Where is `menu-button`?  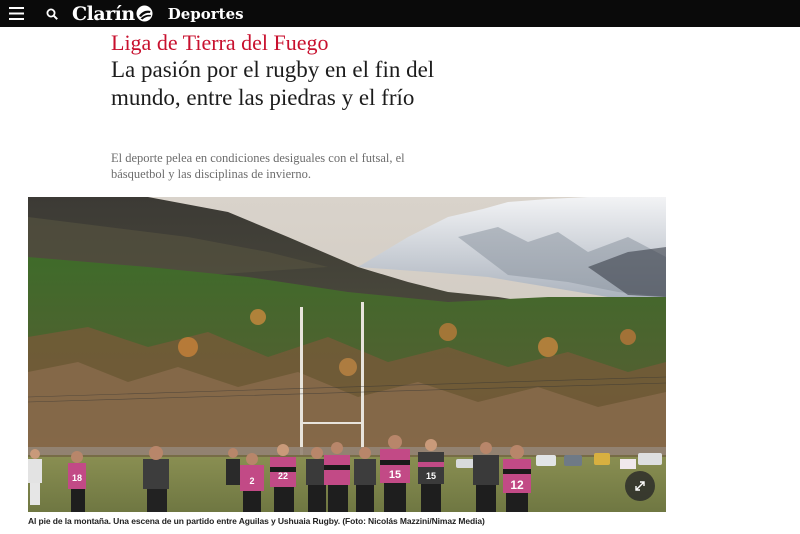 menu-button is located at coordinates (16, 13).